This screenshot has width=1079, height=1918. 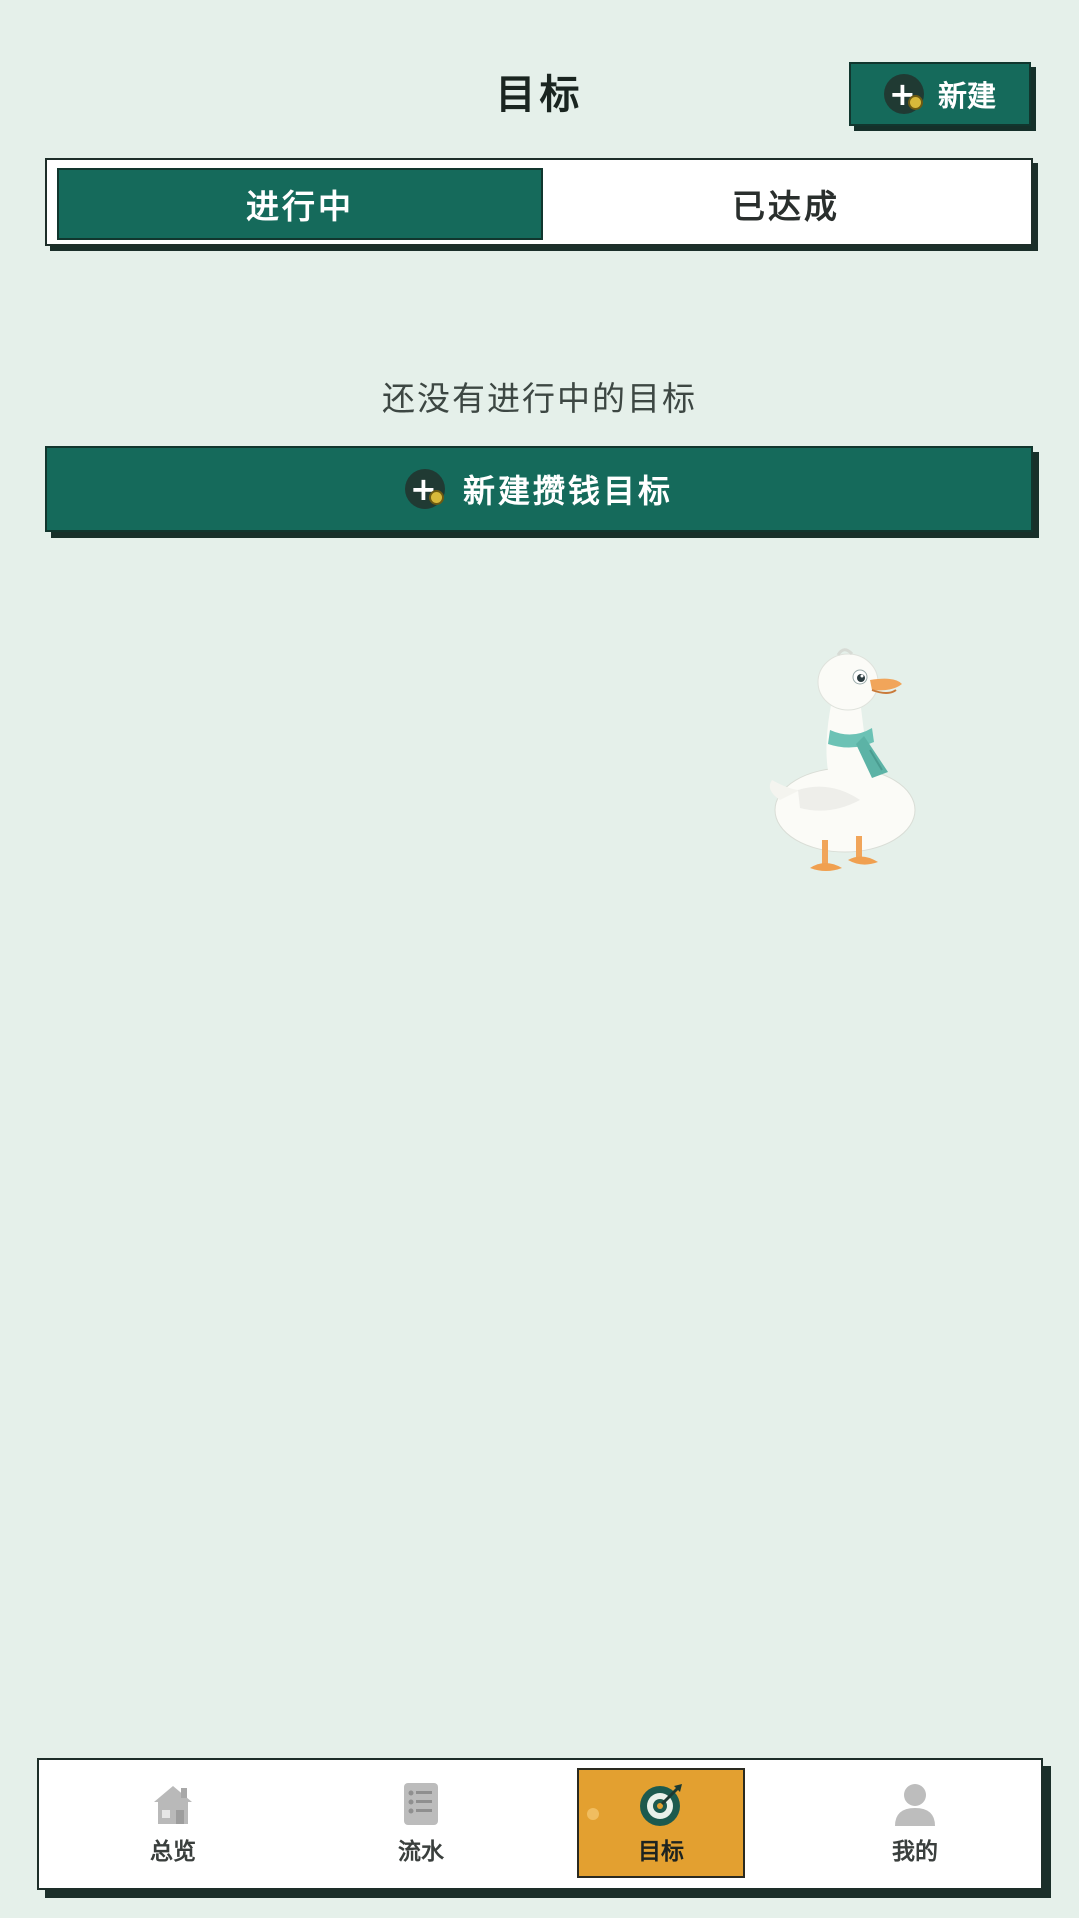 I want to click on tab-achieved: 已达成, so click(x=786, y=204).